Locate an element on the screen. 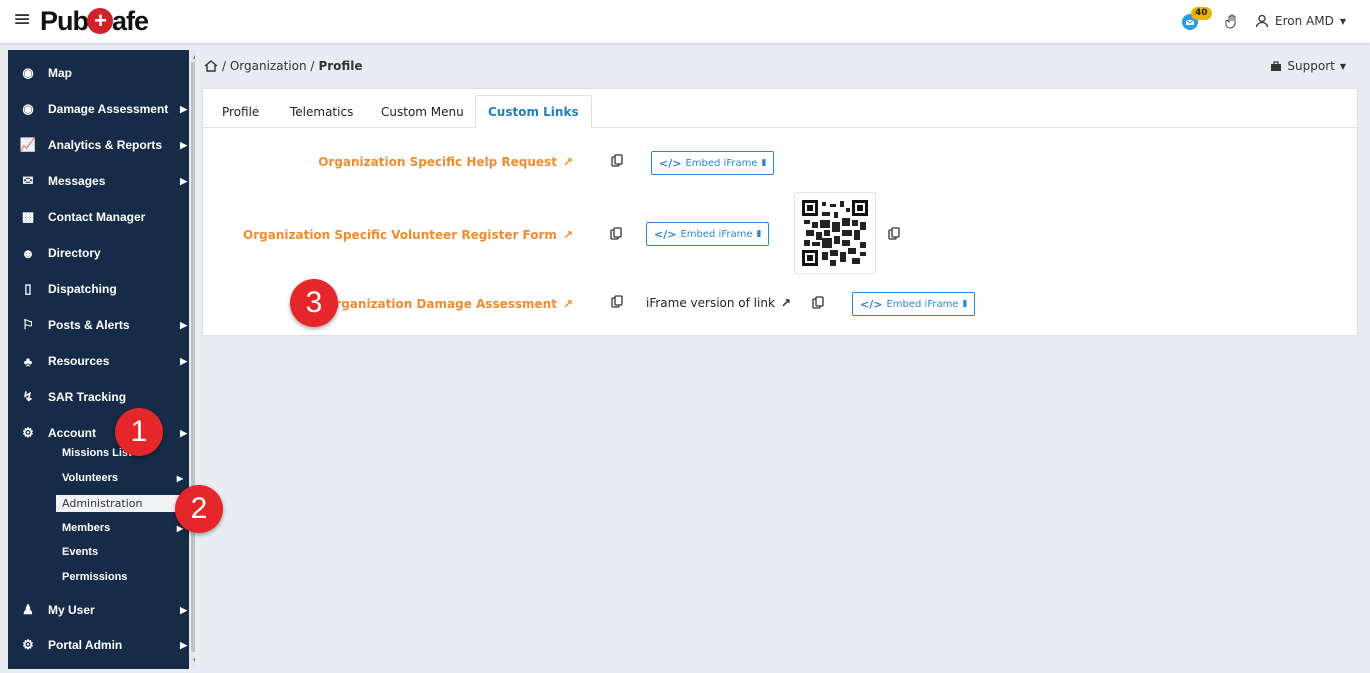  sidebar-item-contact-manager: ▩ Contact Manager is located at coordinates (98, 217).